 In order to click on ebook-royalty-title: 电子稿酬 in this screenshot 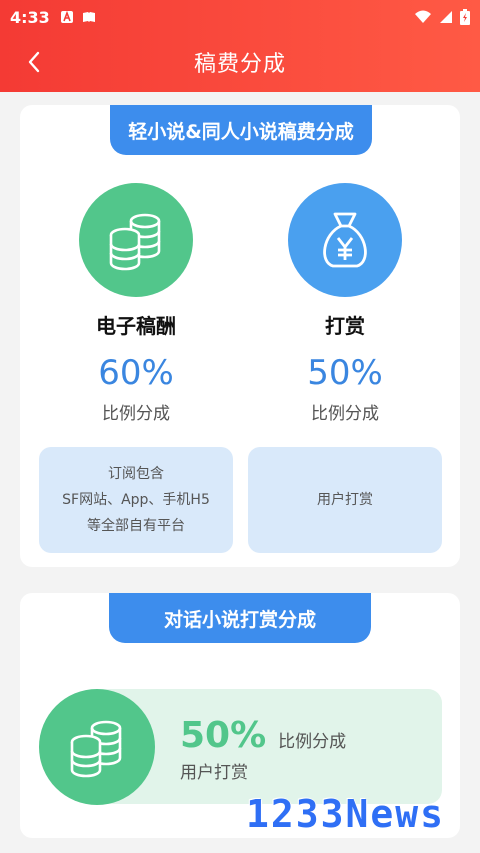, I will do `click(136, 326)`.